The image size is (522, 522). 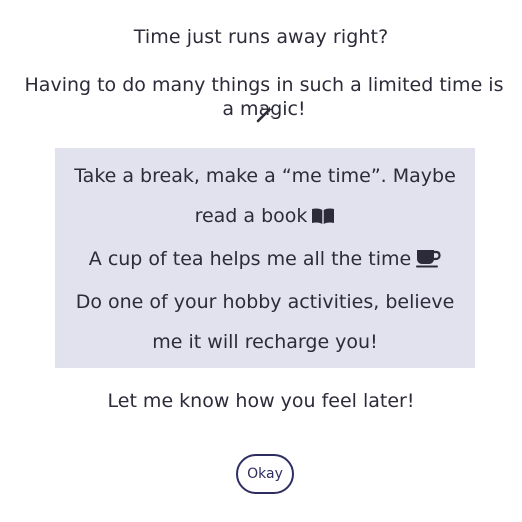 What do you see at coordinates (250, 259) in the screenshot?
I see `panel-line-tea-text: A cup of tea helps me all the time` at bounding box center [250, 259].